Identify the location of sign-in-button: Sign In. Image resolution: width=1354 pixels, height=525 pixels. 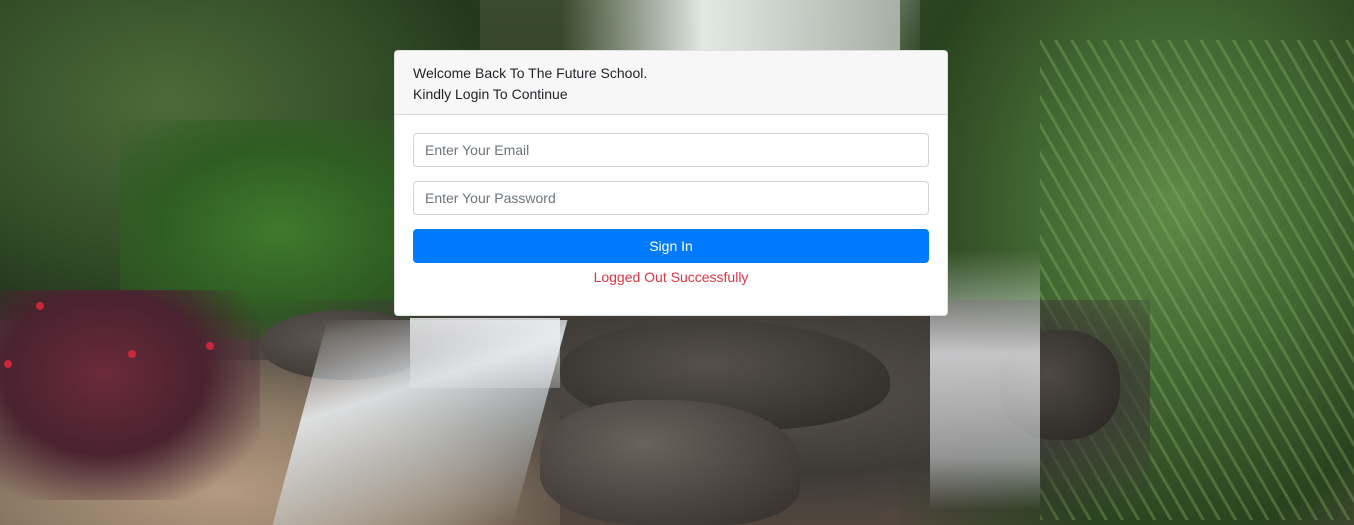
(671, 246).